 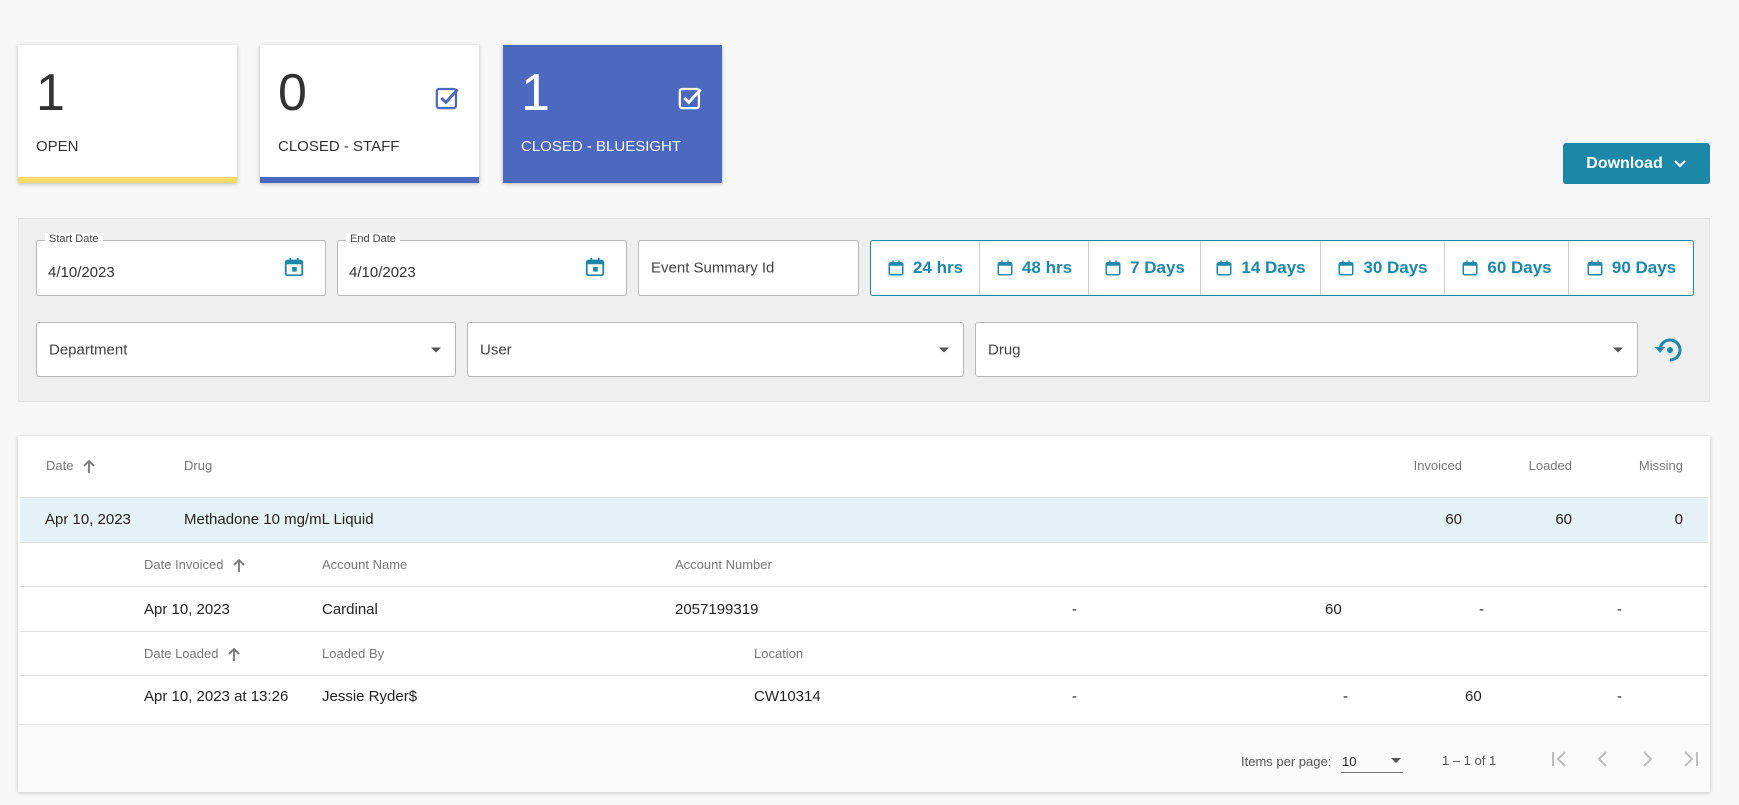 What do you see at coordinates (787, 696) in the screenshot?
I see `loaded-location: CW10314` at bounding box center [787, 696].